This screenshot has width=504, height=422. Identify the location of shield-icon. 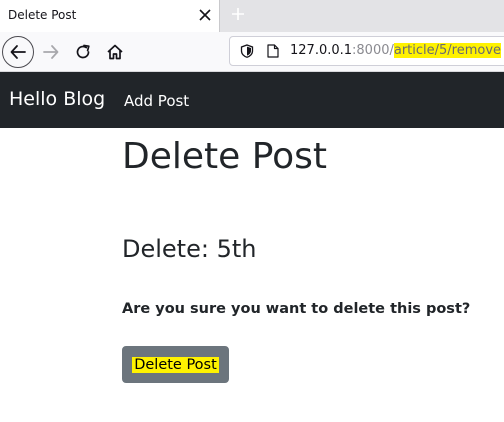
(247, 51).